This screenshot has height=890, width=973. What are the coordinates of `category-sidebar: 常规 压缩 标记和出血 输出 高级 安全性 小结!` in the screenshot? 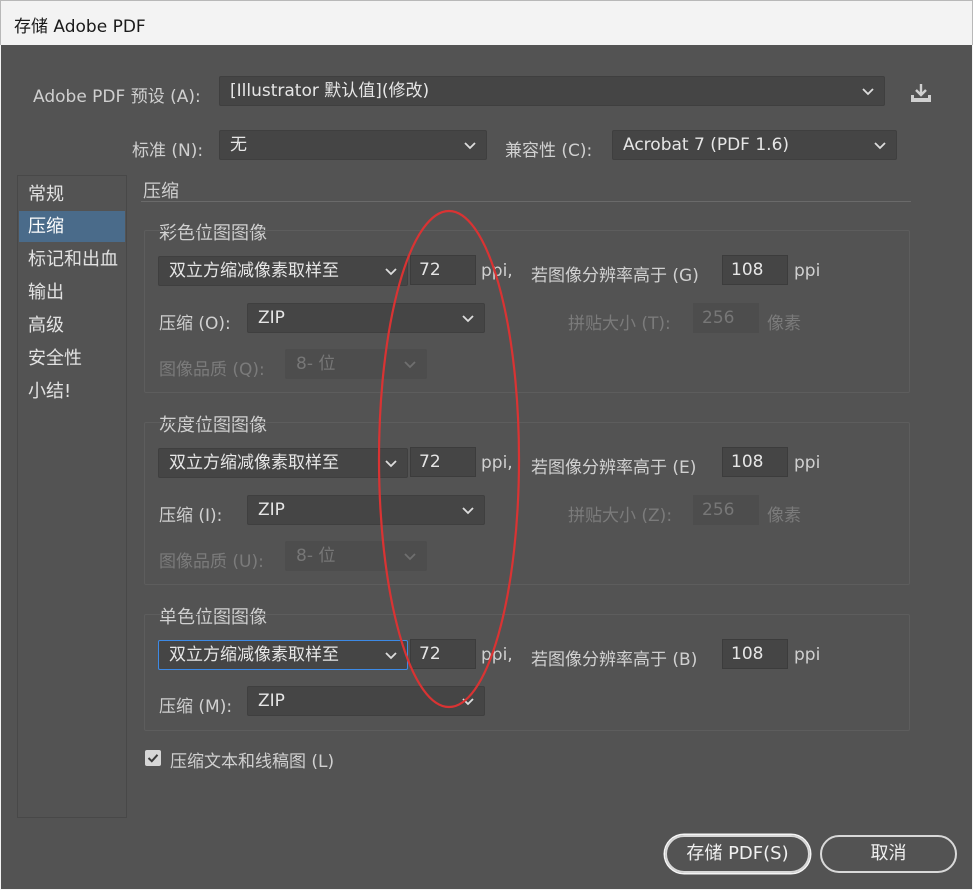 It's located at (72, 496).